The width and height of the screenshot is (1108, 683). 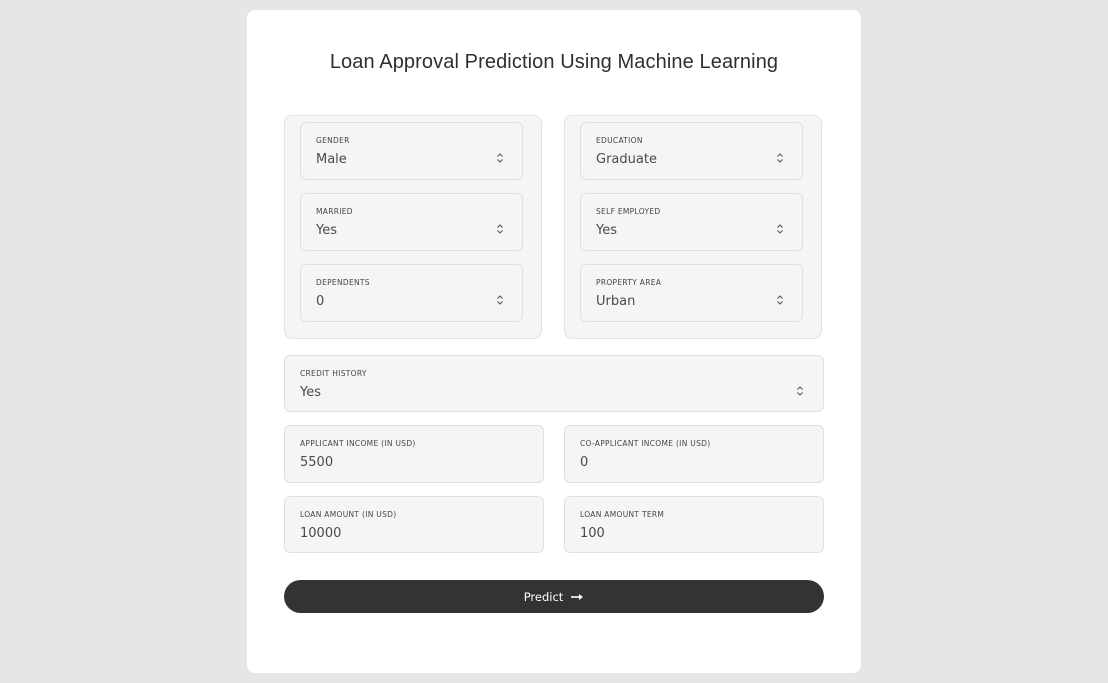 I want to click on education-label: EDUCATION, so click(x=619, y=140).